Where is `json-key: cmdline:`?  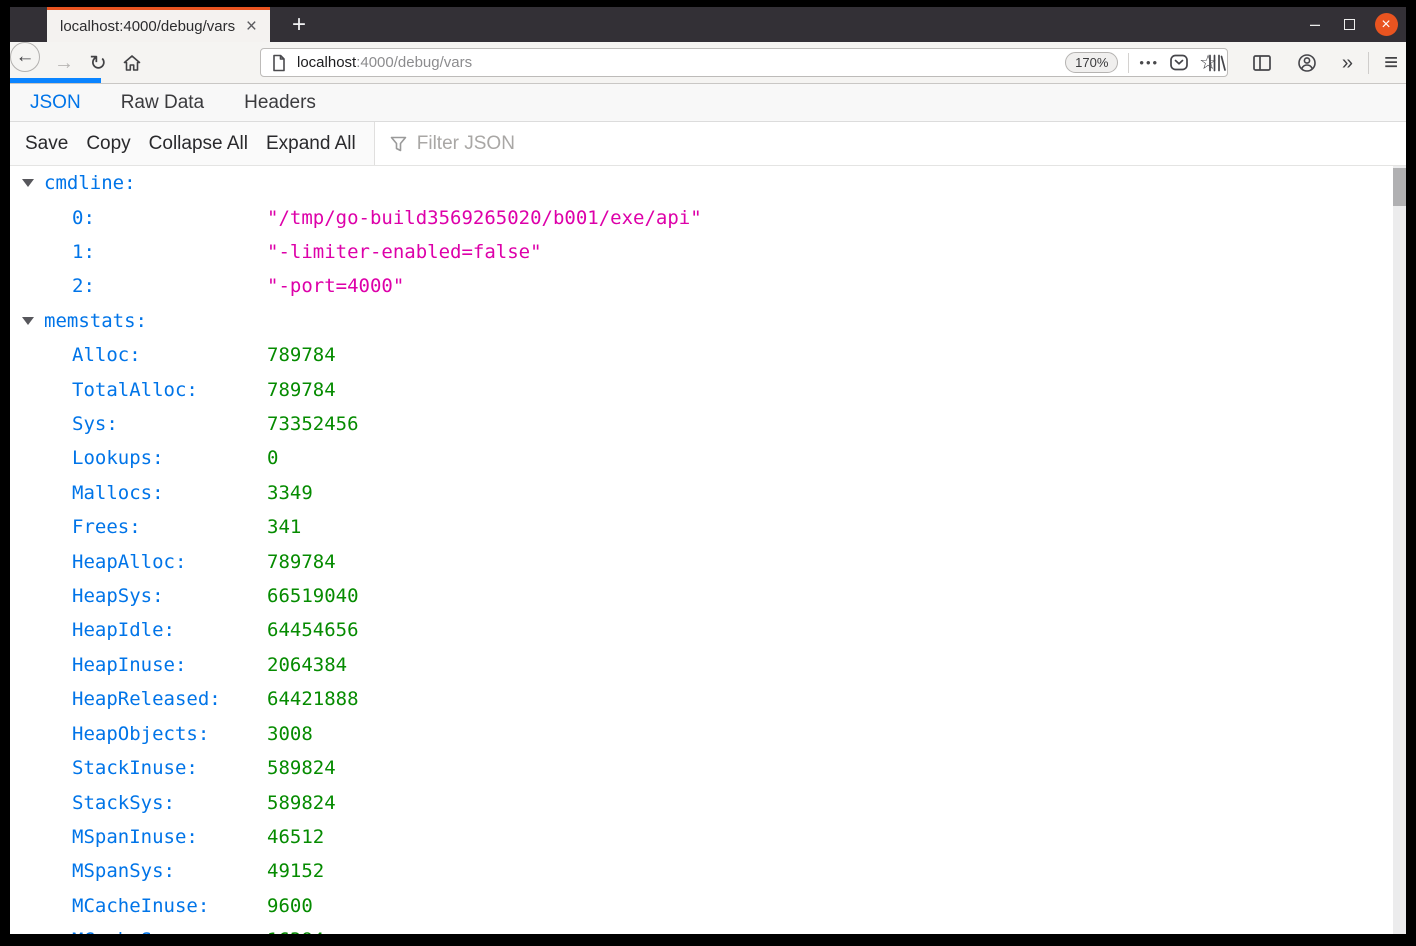 json-key: cmdline: is located at coordinates (90, 183).